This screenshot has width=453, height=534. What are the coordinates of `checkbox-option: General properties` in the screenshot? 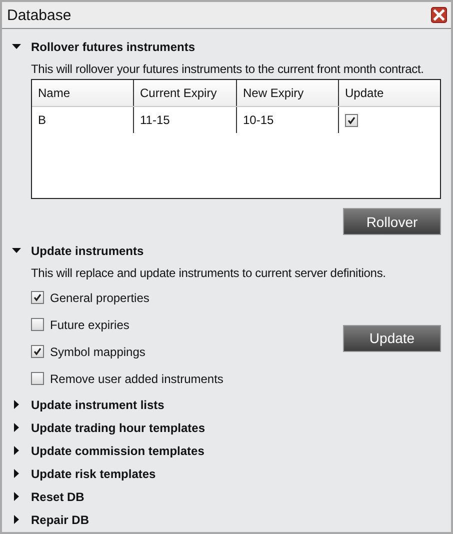 It's located at (127, 297).